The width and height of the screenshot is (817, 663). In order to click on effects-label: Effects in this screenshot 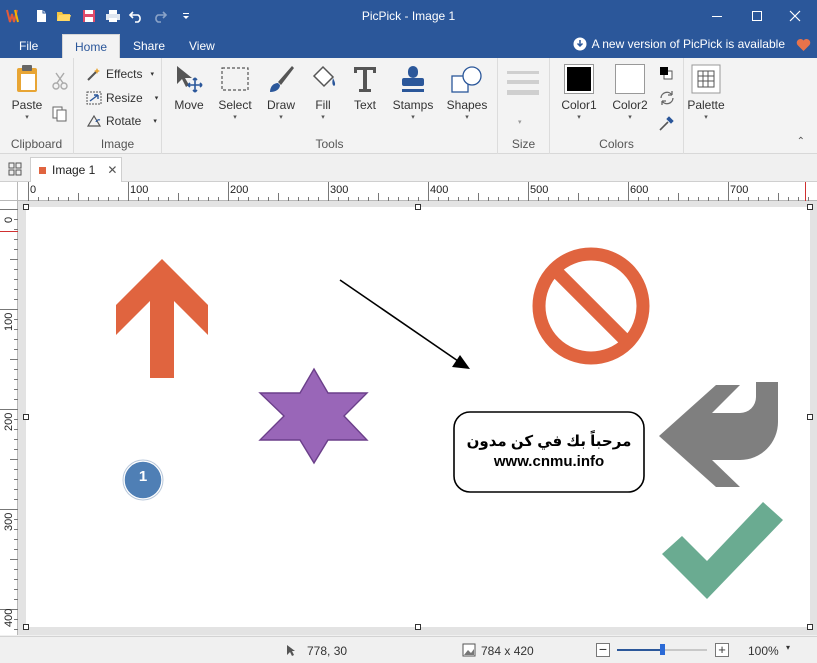, I will do `click(124, 74)`.